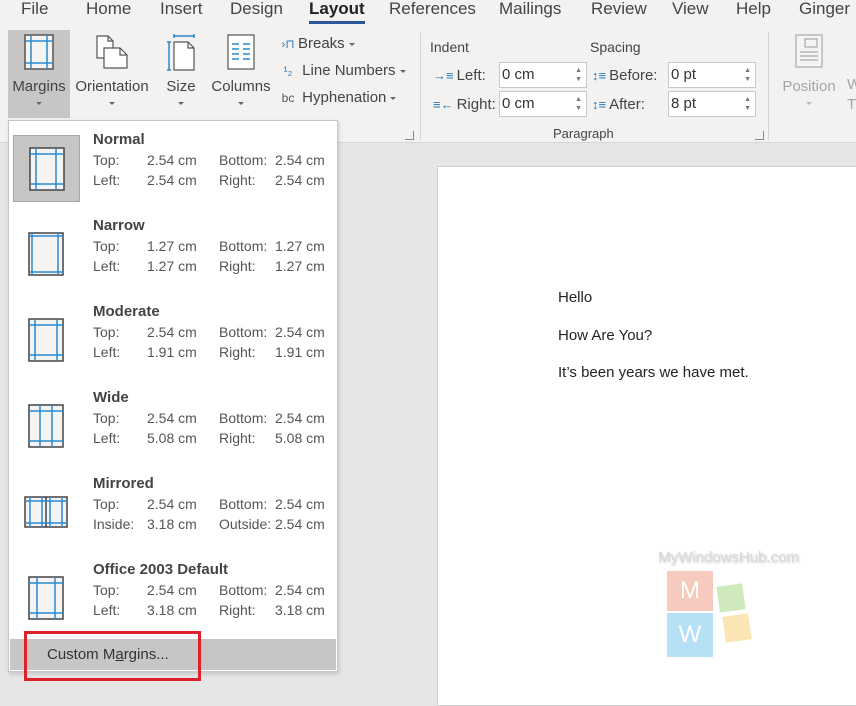  What do you see at coordinates (172, 524) in the screenshot?
I see `preset-value: 3.18 cm` at bounding box center [172, 524].